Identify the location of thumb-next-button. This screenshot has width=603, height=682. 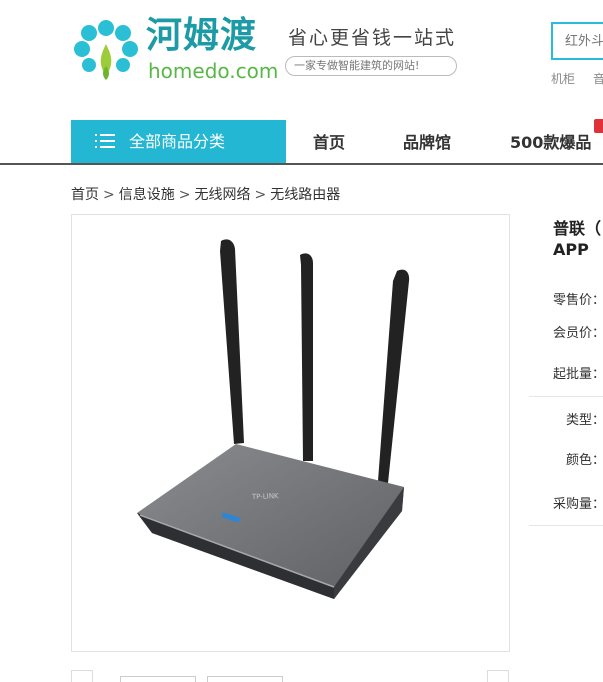
(498, 676).